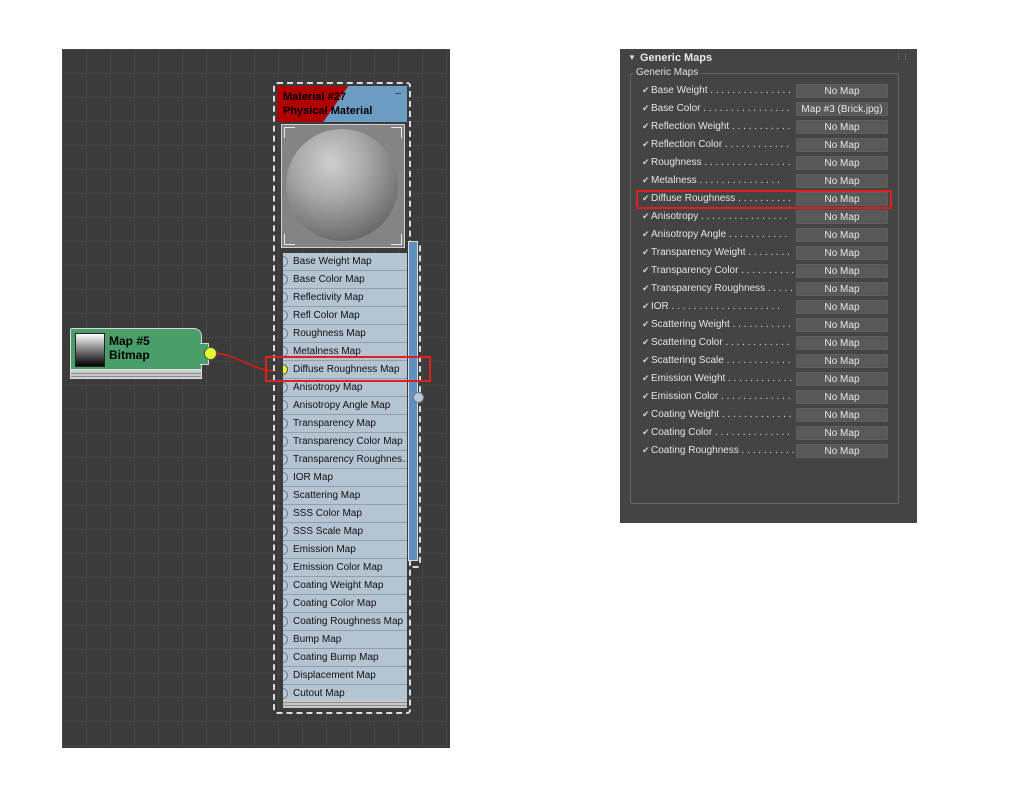 This screenshot has height=802, width=1024. What do you see at coordinates (725, 288) in the screenshot?
I see `param-label: Transparency Roughness . . . . . .` at bounding box center [725, 288].